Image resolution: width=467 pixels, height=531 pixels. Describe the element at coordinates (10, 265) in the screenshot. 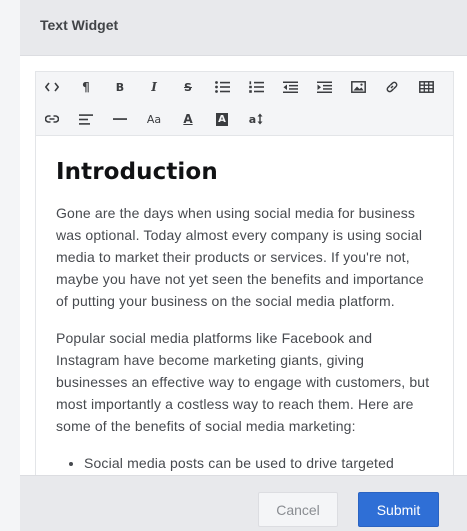

I see `left-gutter` at that location.